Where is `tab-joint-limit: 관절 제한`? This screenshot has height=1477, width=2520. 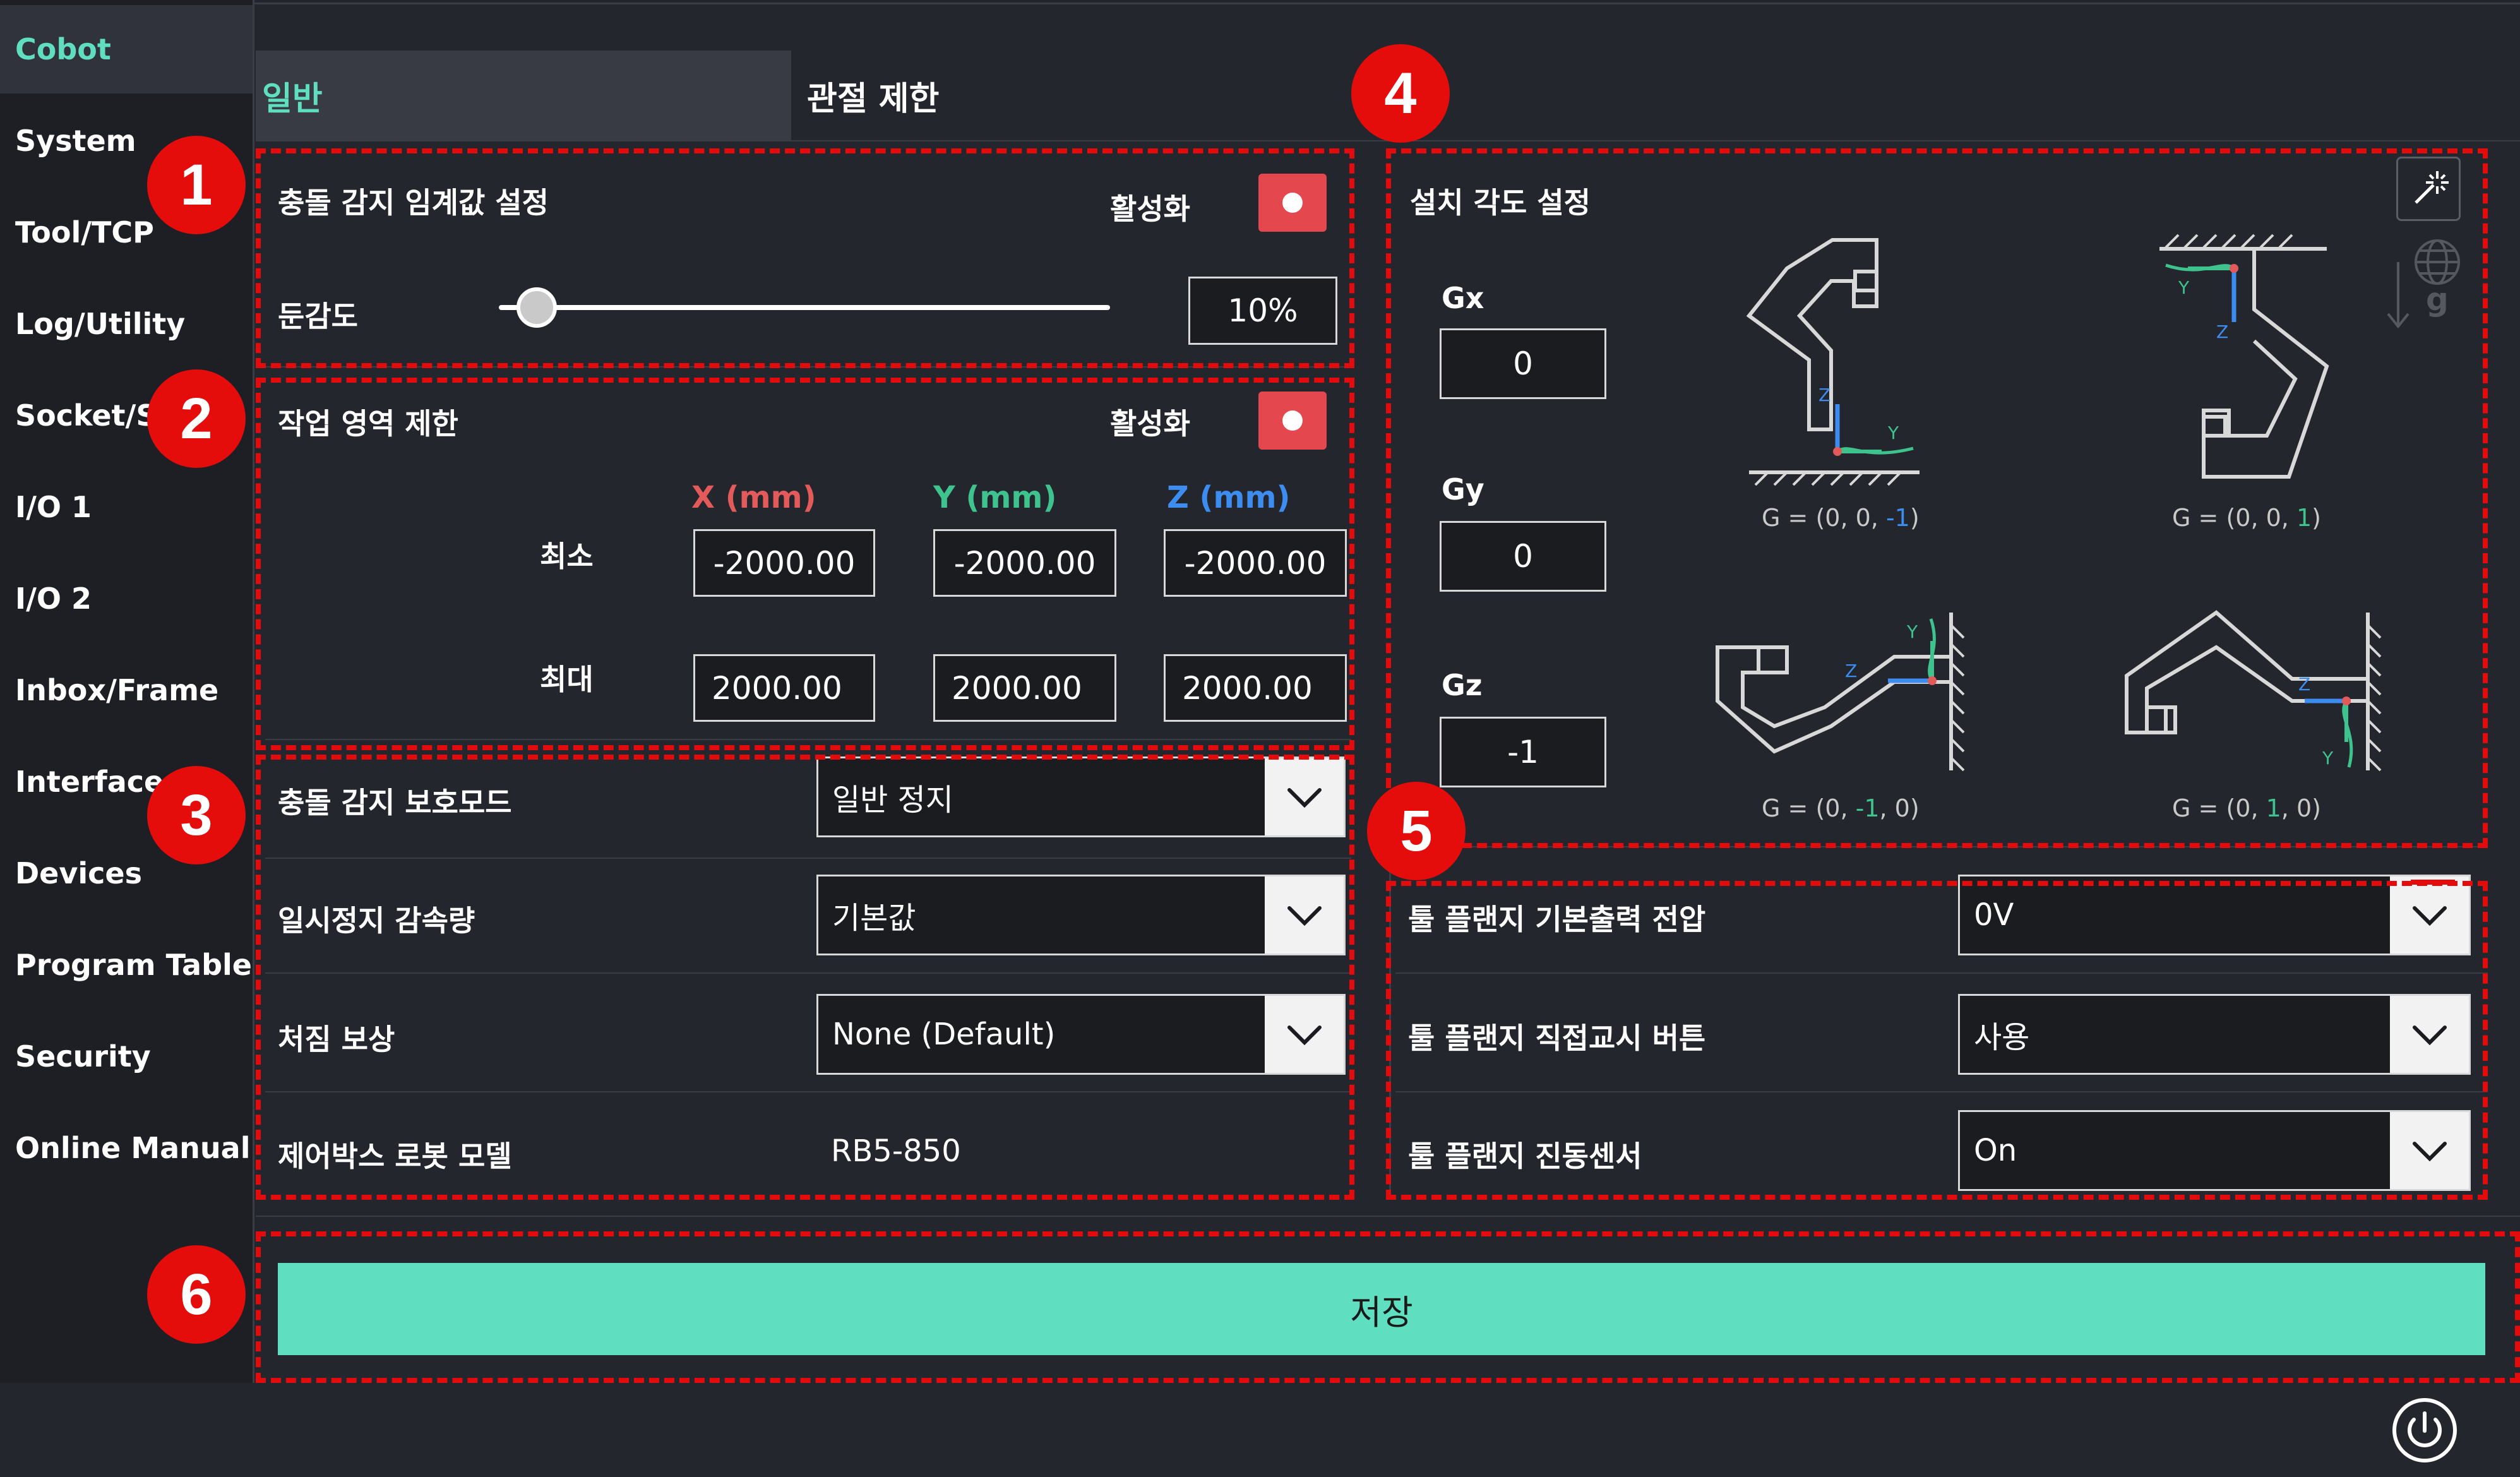
tab-joint-limit: 관절 제한 is located at coordinates (933, 95).